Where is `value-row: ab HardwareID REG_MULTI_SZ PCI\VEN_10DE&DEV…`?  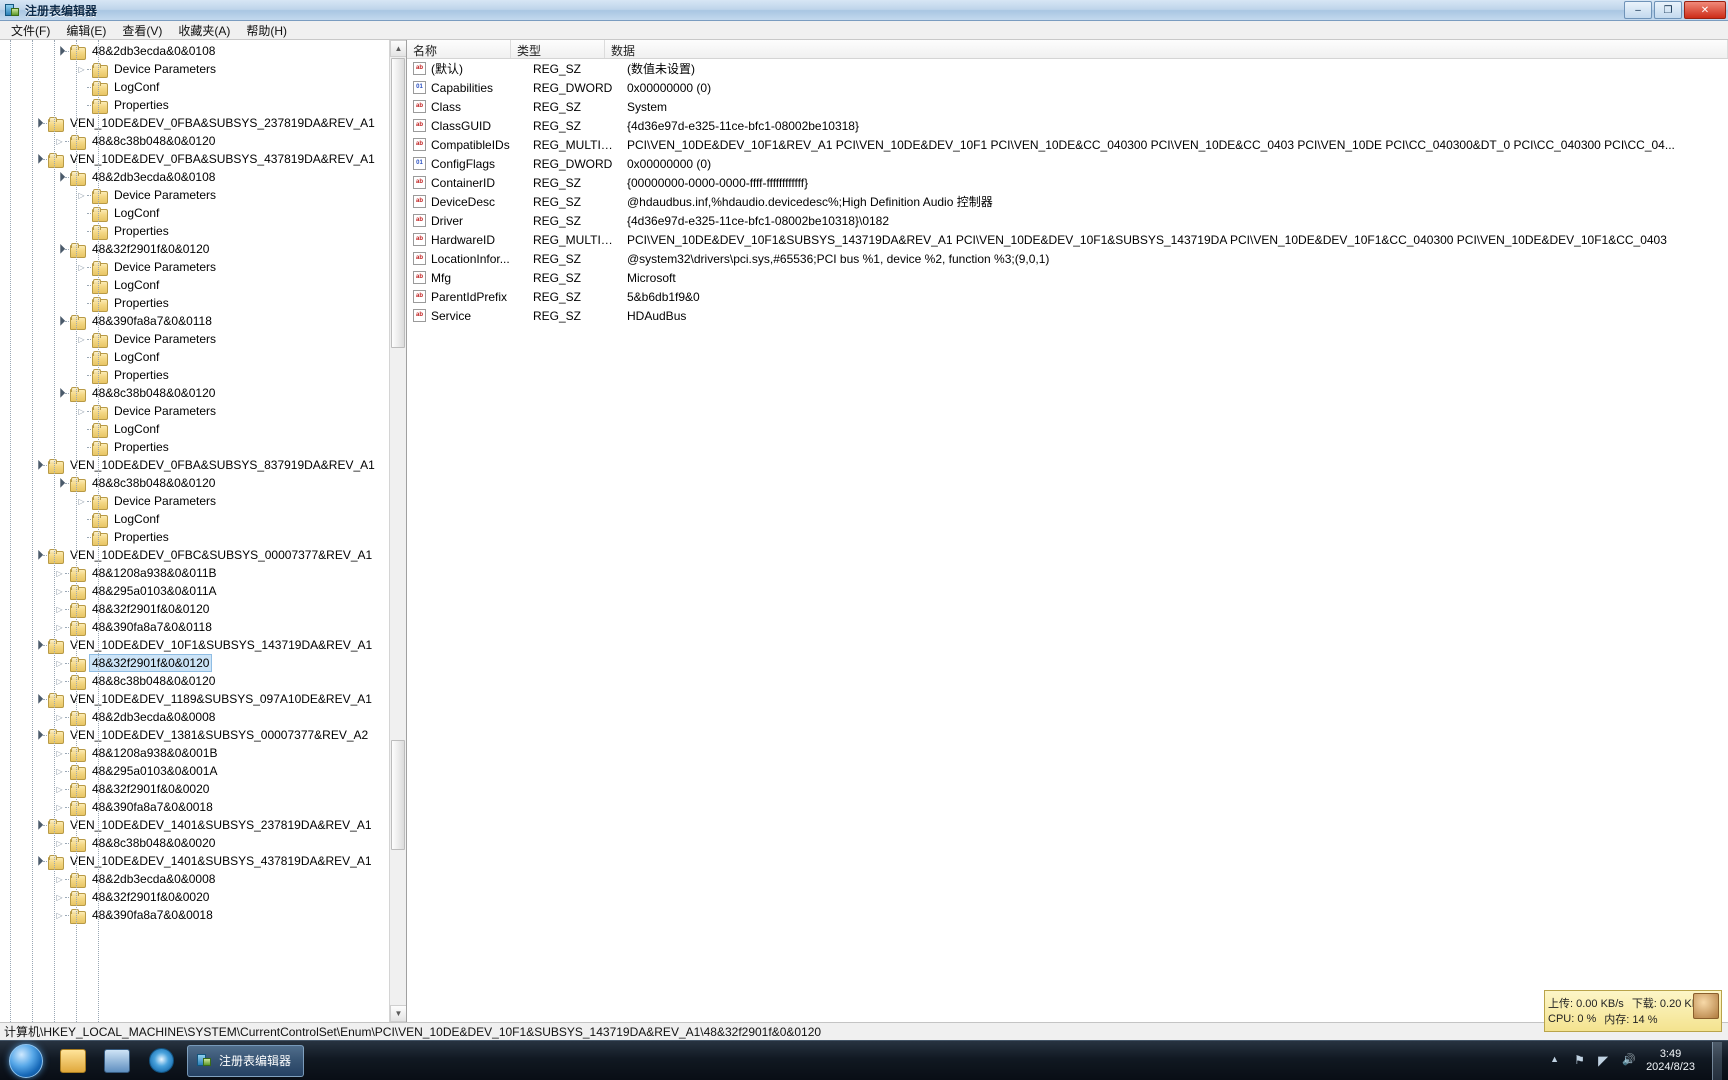 value-row: ab HardwareID REG_MULTI_SZ PCI\VEN_10DE&DEV… is located at coordinates (1067, 239).